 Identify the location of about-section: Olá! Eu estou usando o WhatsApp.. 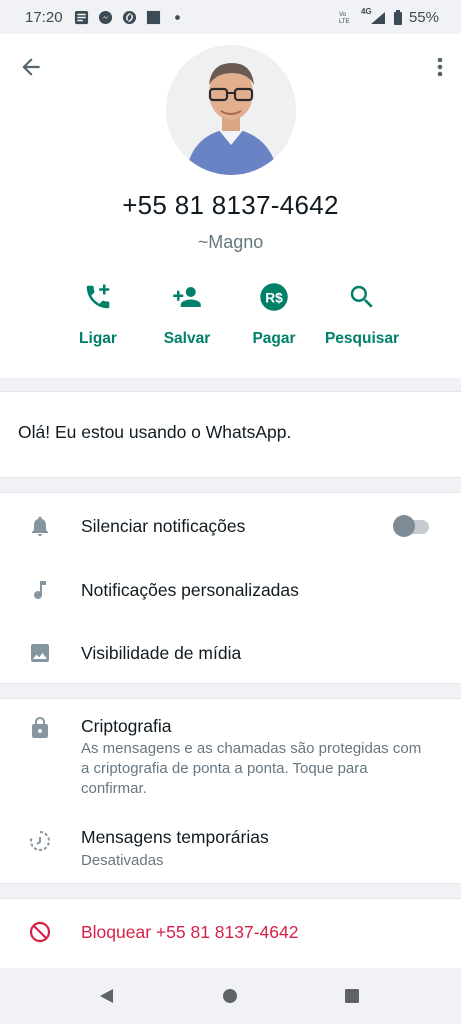
(230, 434).